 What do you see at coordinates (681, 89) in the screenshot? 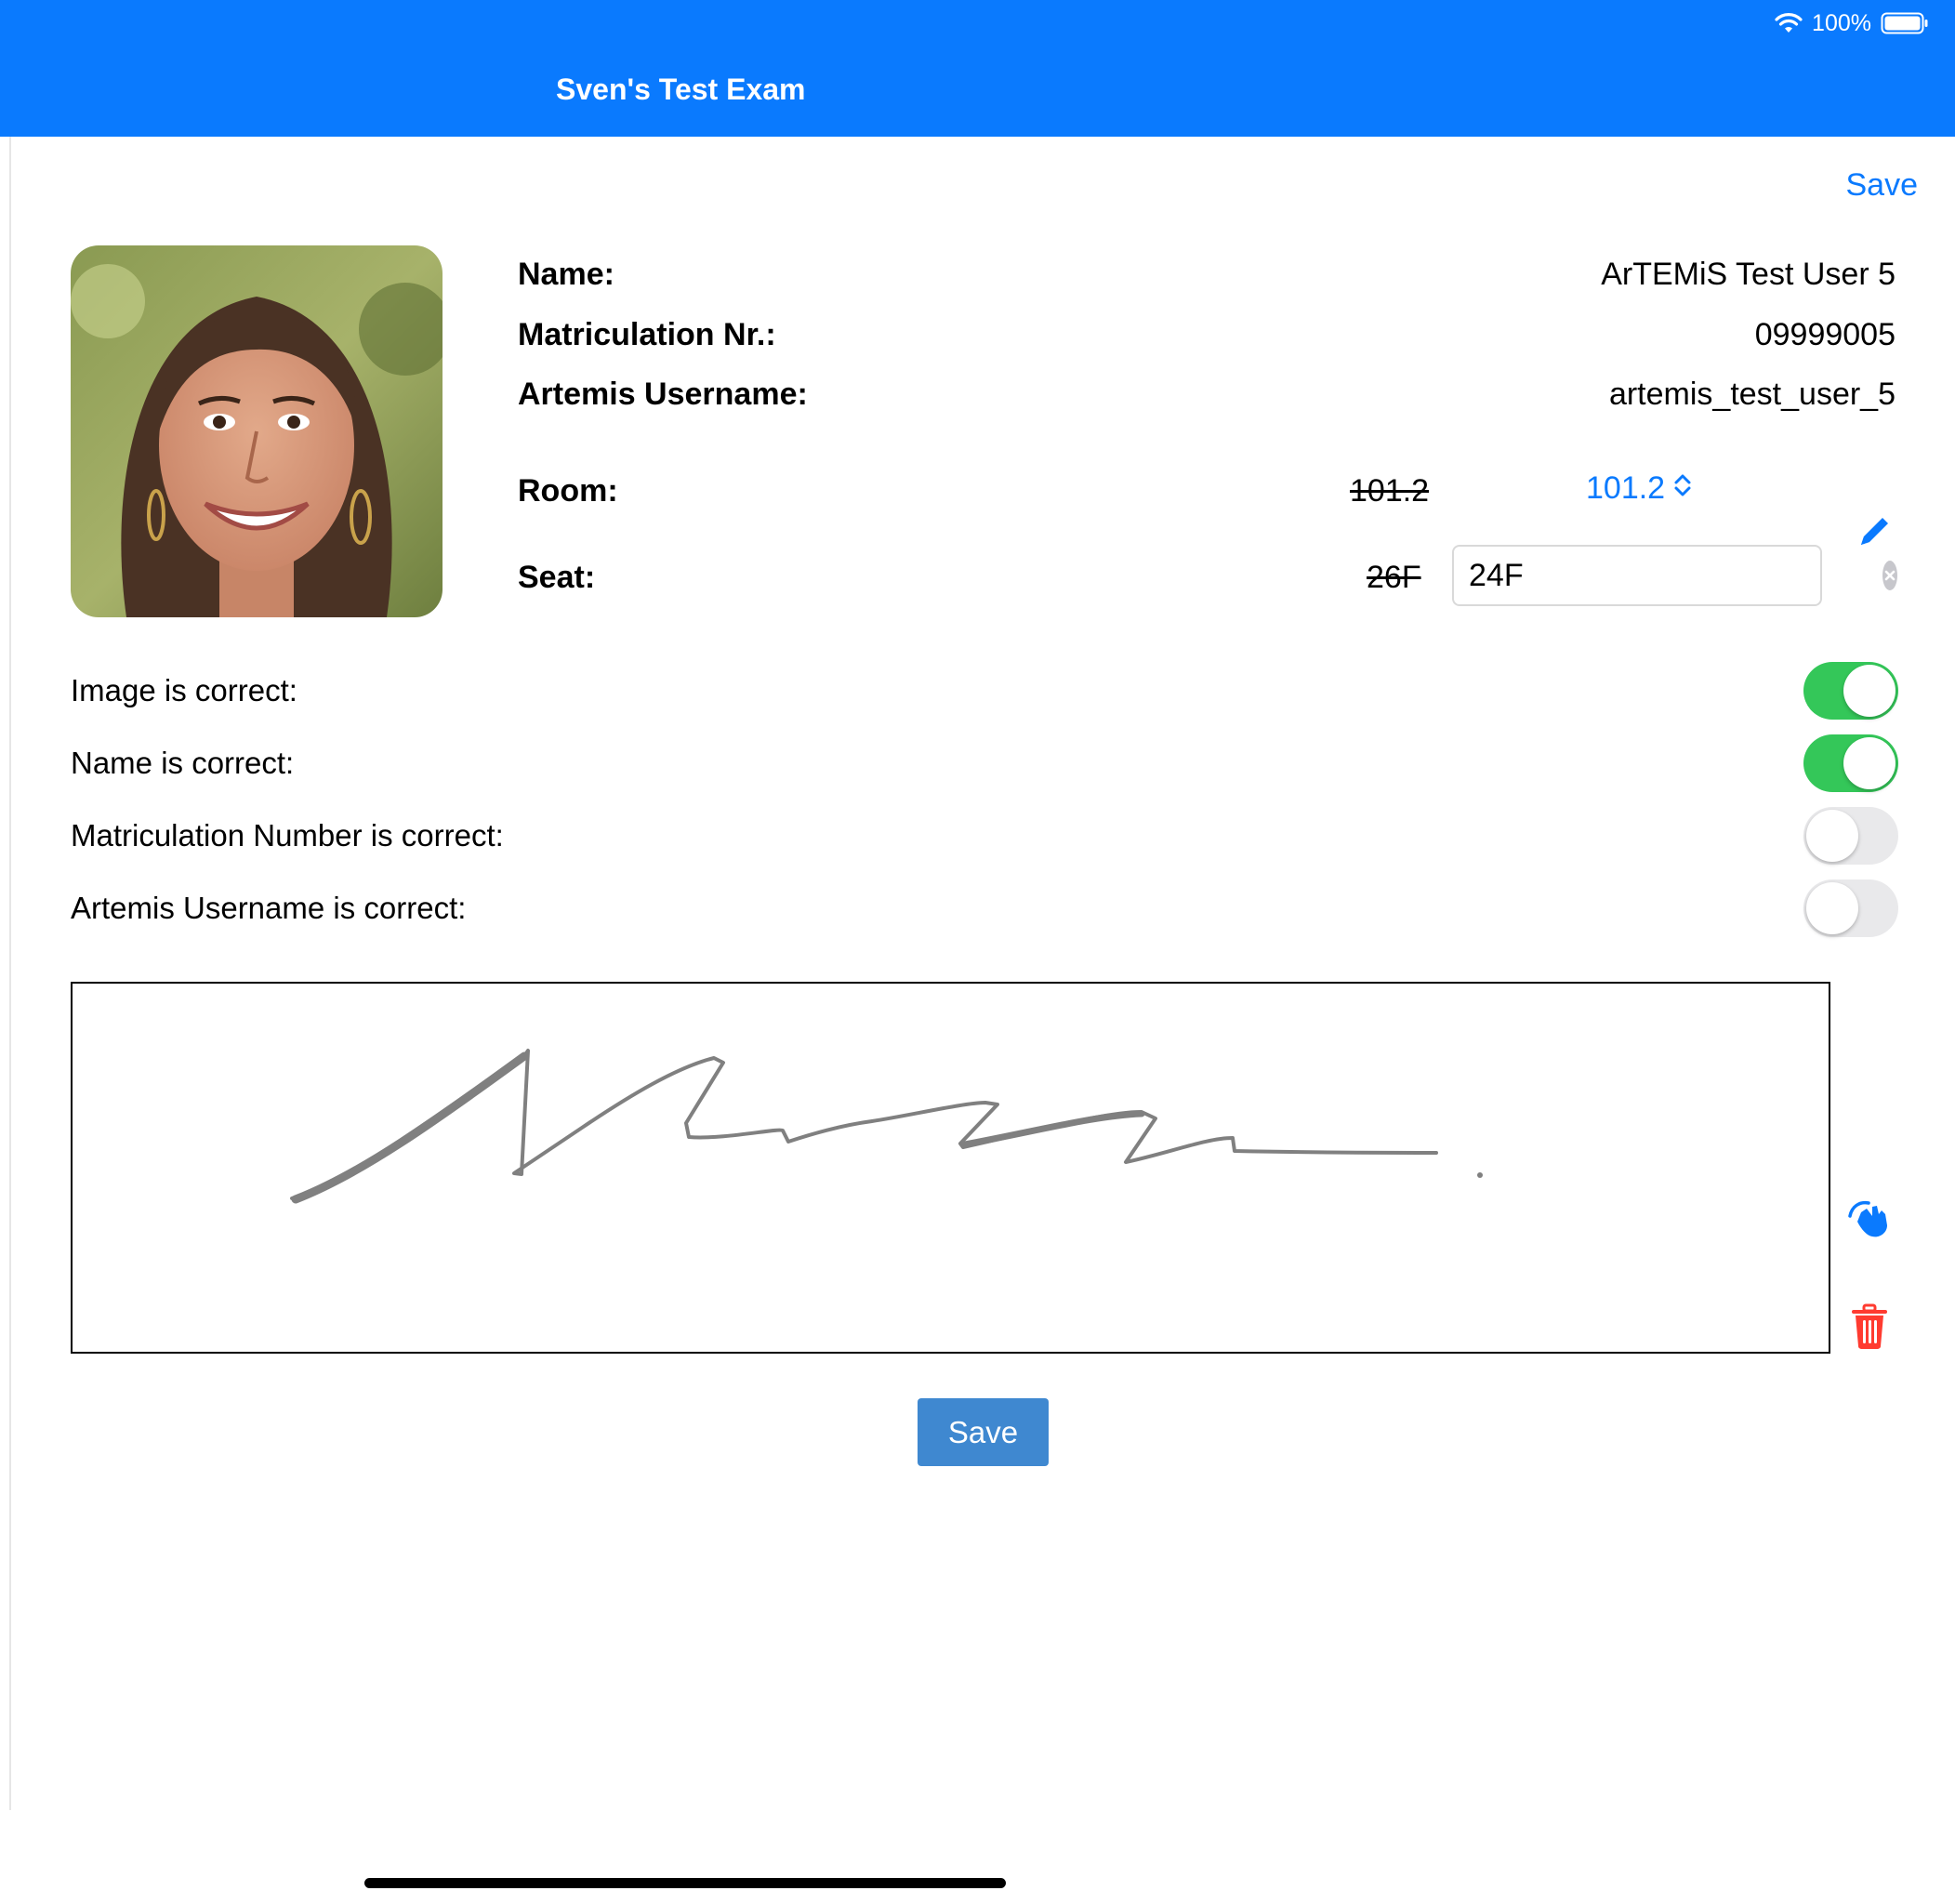
I see `page-title: Sven's Test Exam` at bounding box center [681, 89].